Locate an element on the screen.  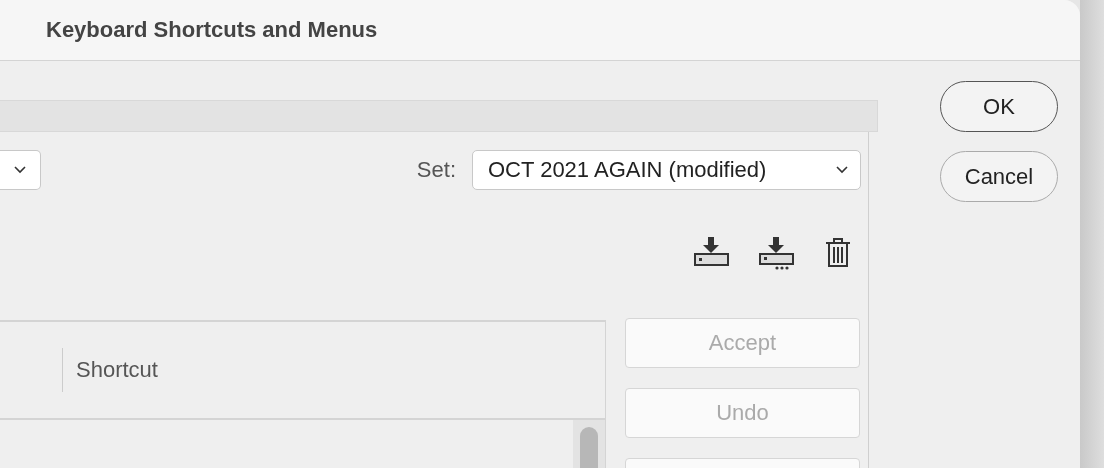
trash-icon is located at coordinates (838, 253).